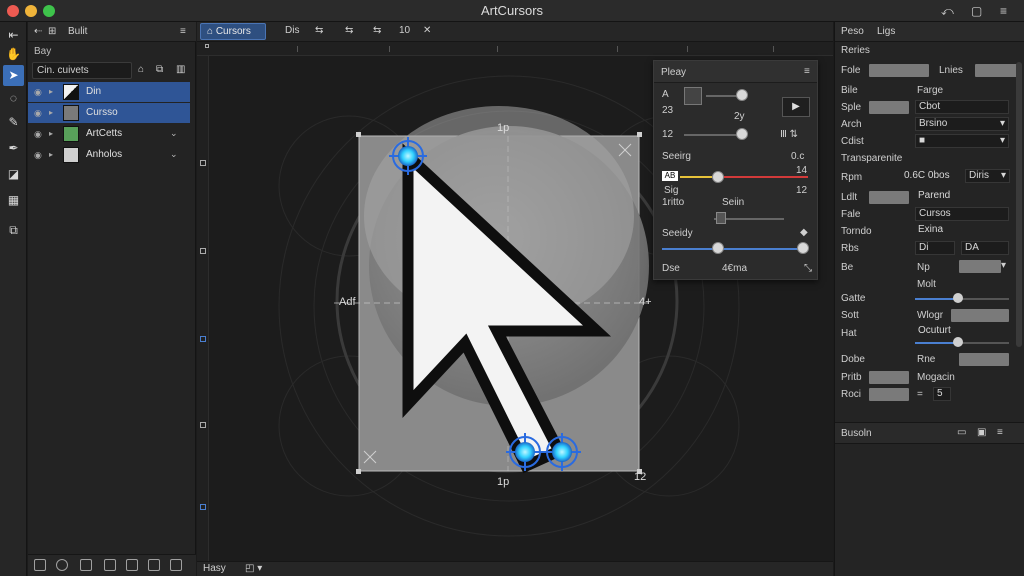 The image size is (1024, 576). Describe the element at coordinates (742, 134) in the screenshot. I see `slider-knob-c` at that location.